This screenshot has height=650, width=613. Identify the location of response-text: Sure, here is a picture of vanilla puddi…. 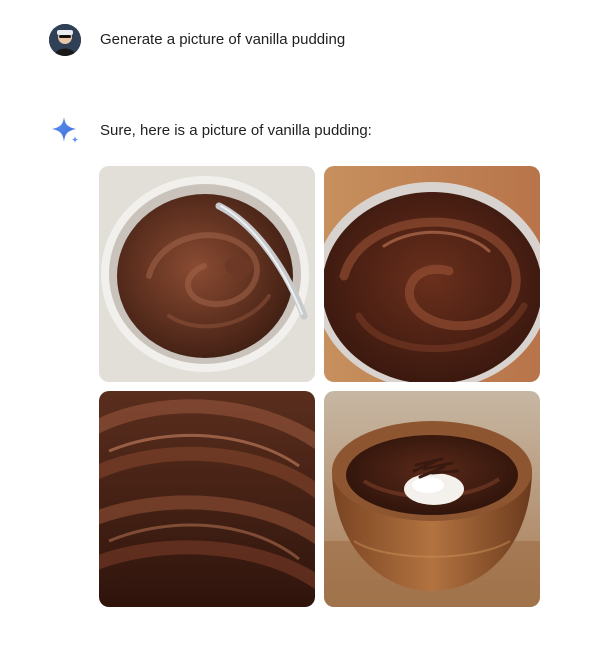
(236, 130).